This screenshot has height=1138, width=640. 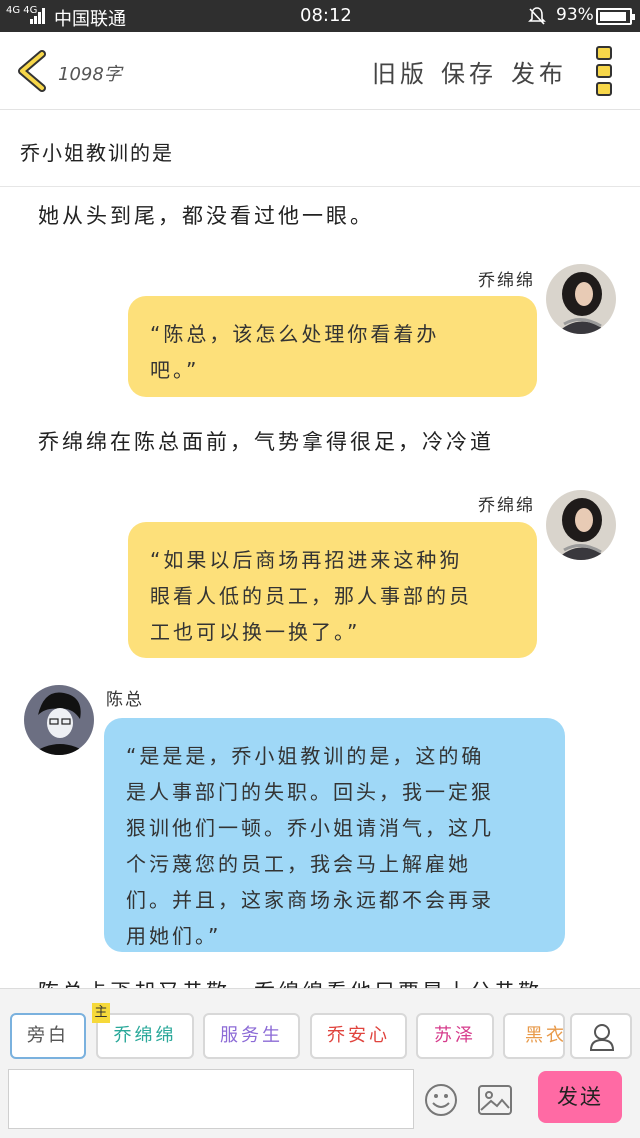 I want to click on status-bar: 4G 4G 中国联通 08:12 93%, so click(x=320, y=16).